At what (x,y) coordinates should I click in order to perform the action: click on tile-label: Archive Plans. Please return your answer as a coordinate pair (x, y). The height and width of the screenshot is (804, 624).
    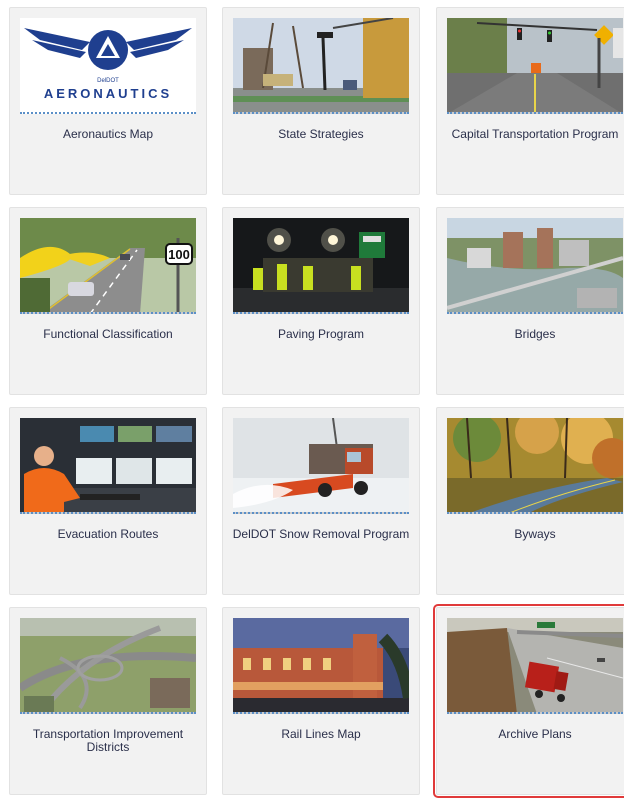
    Looking at the image, I should click on (535, 734).